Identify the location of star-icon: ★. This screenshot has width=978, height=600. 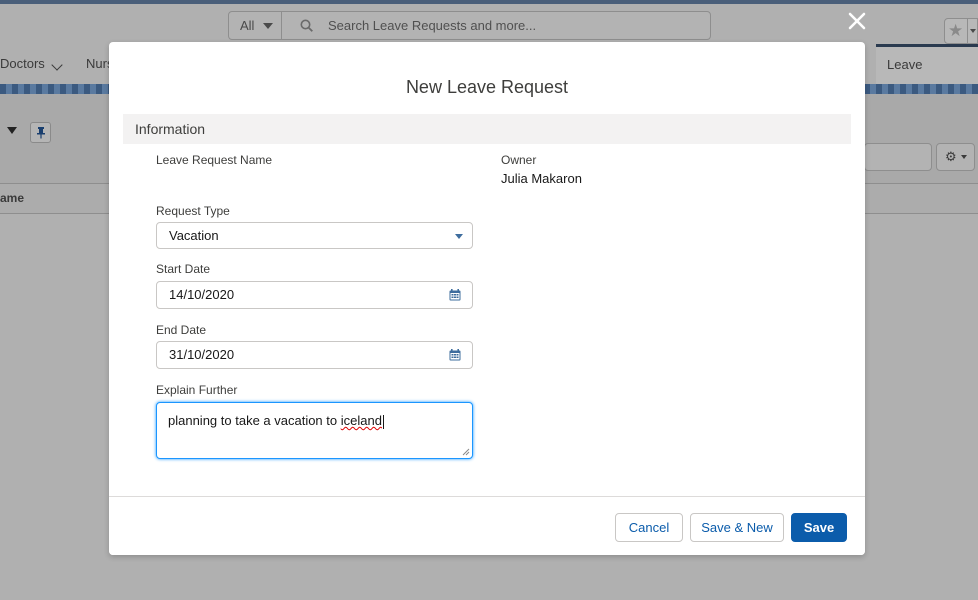
(956, 30).